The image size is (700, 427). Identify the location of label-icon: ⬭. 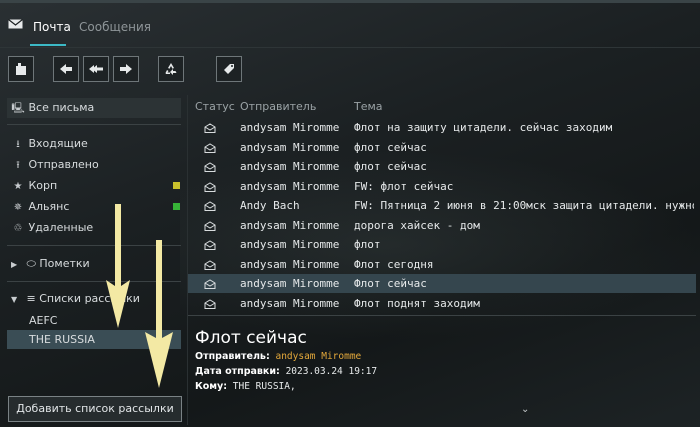
(31, 263).